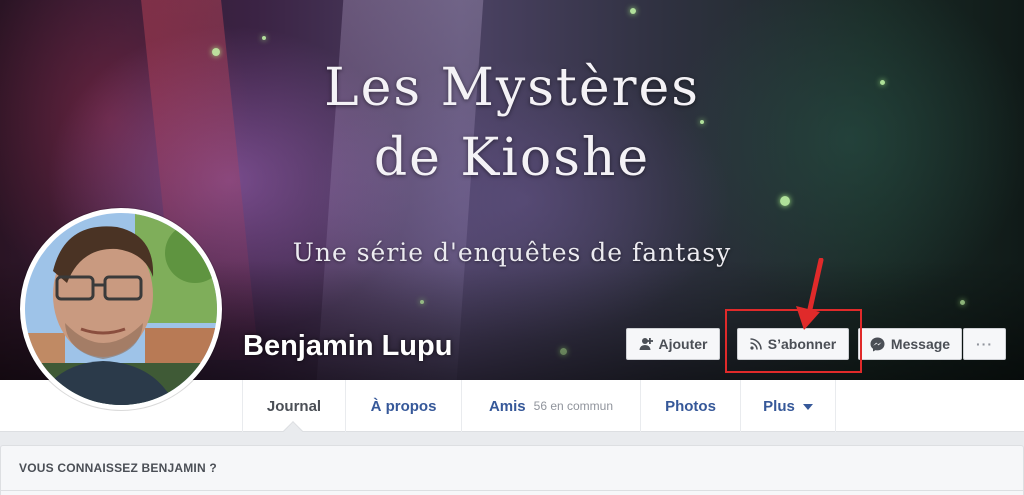 This screenshot has width=1024, height=495. I want to click on profile-name: Benjamin Lupu, so click(347, 346).